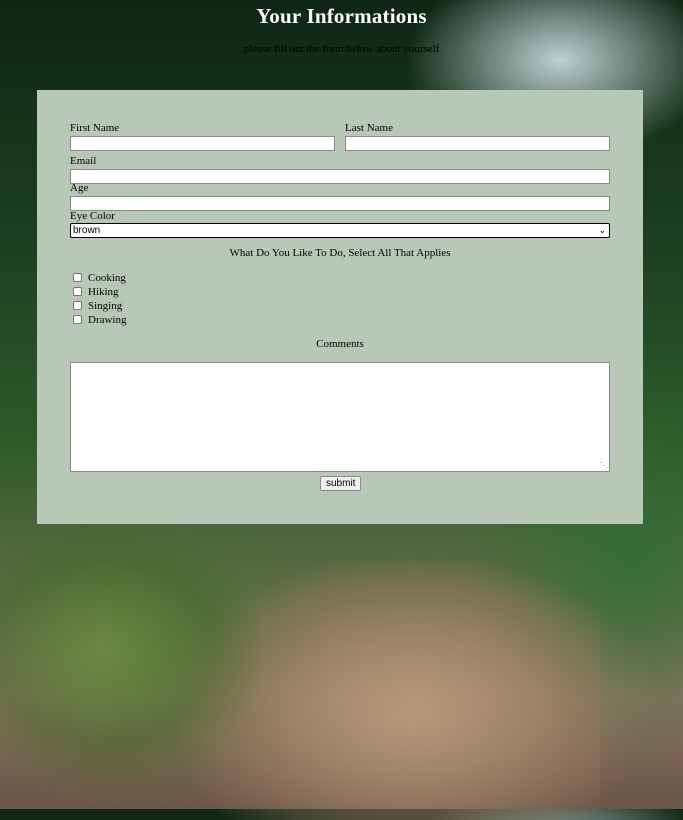 The width and height of the screenshot is (683, 820). I want to click on eye-color-selected-value: brown, so click(87, 230).